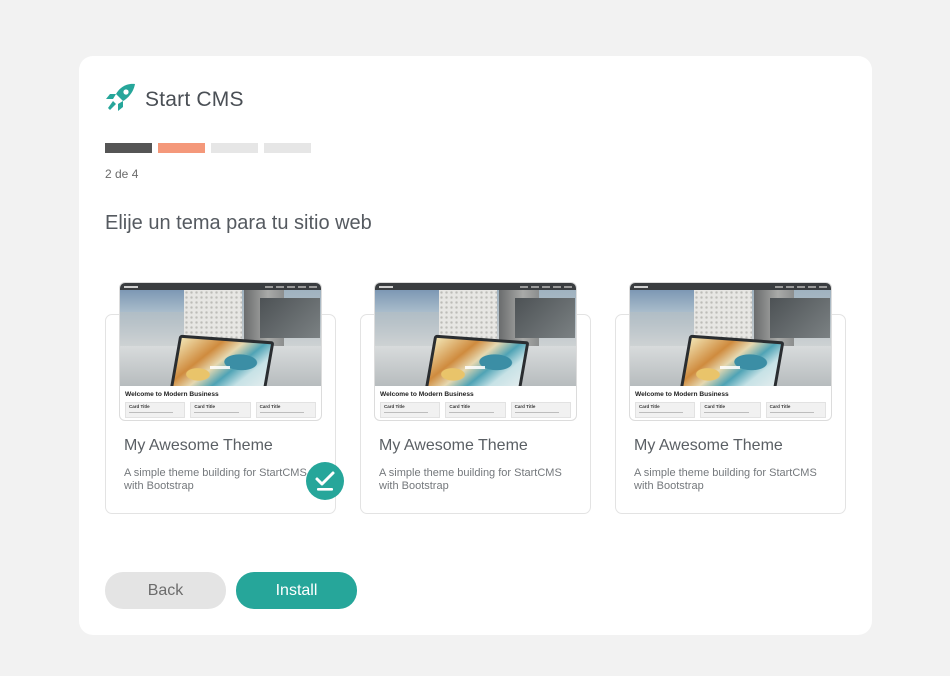 The height and width of the screenshot is (676, 950). I want to click on rocket-icon, so click(121, 99).